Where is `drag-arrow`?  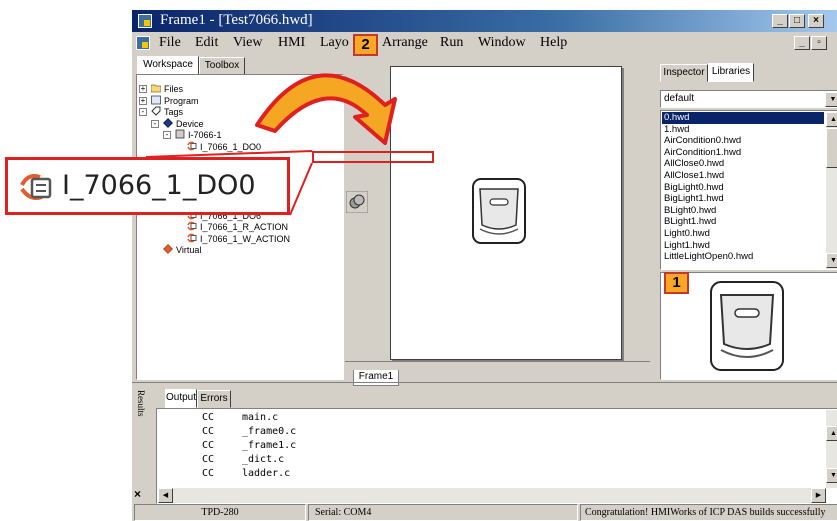 drag-arrow is located at coordinates (326, 109).